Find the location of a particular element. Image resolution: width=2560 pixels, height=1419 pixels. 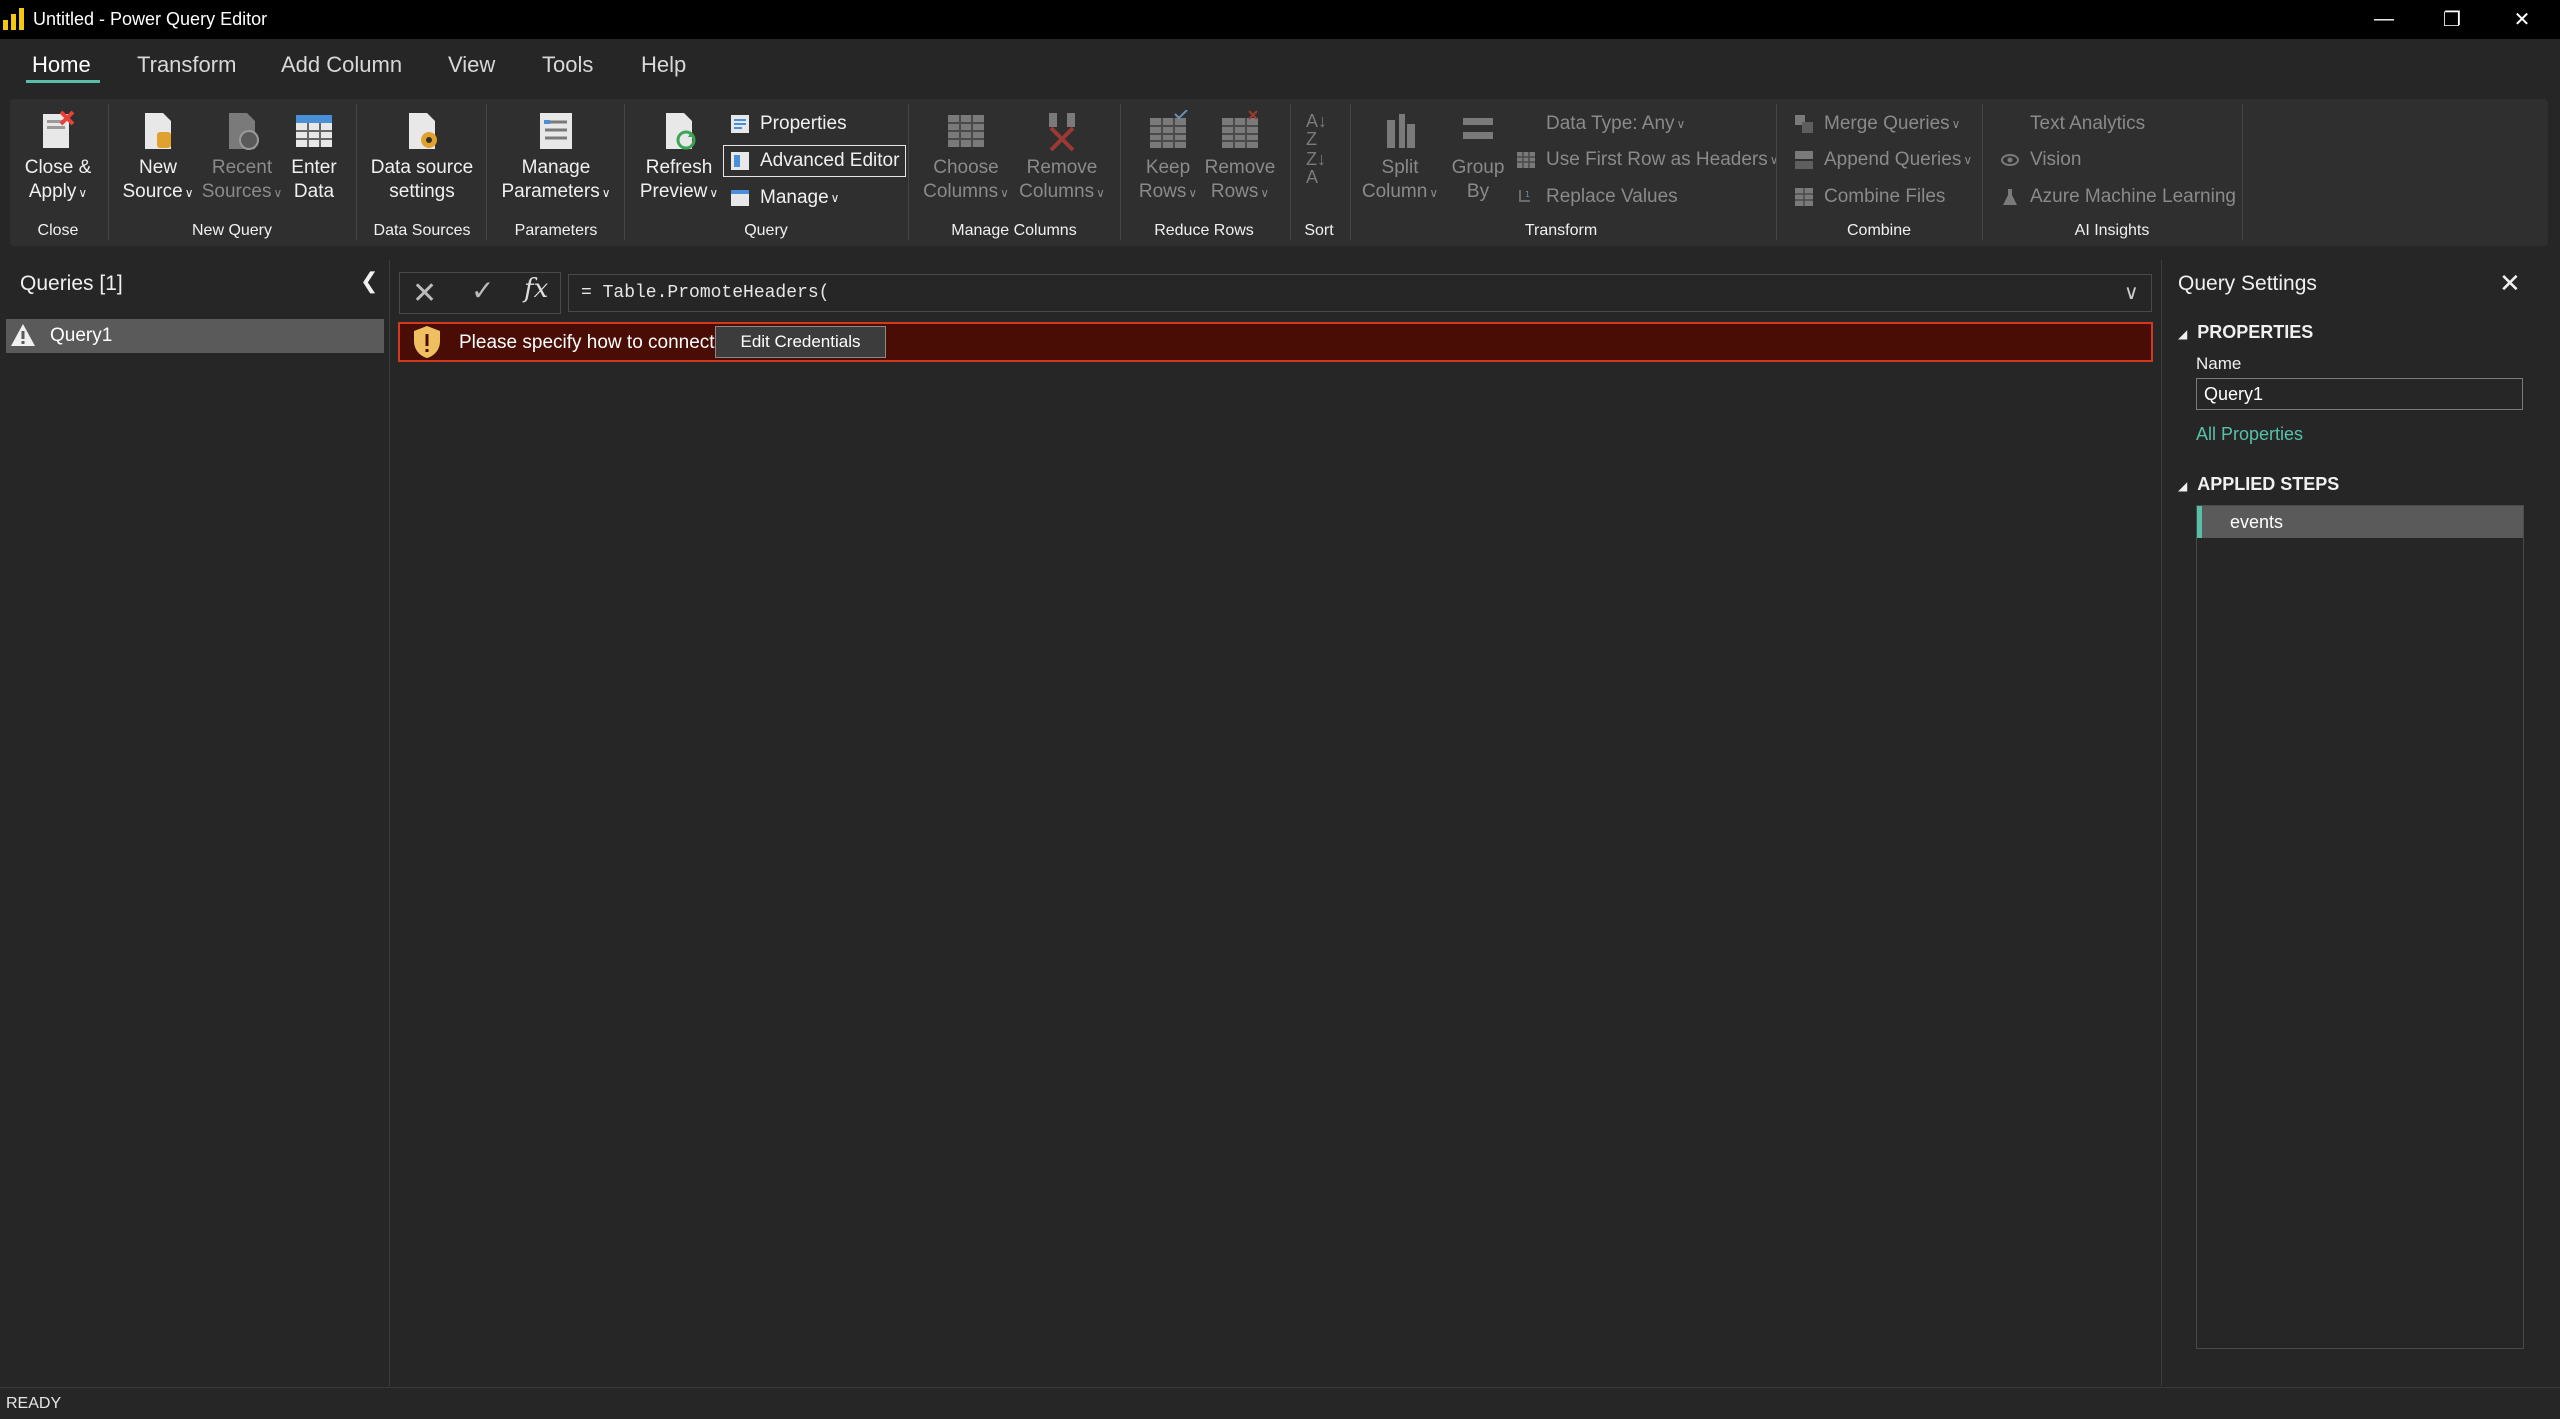

applied-step-label: events is located at coordinates (2257, 522).